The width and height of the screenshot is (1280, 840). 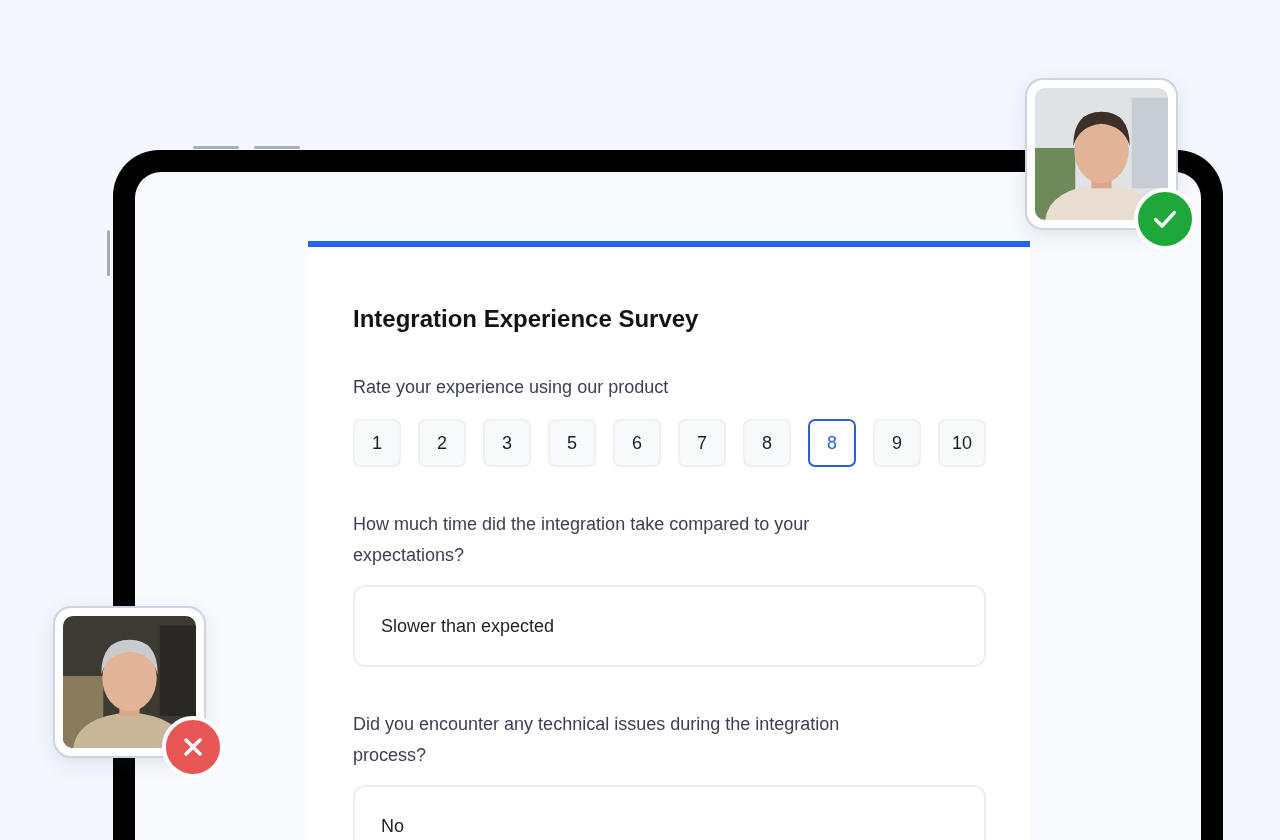 I want to click on rating-option: 9, so click(x=897, y=443).